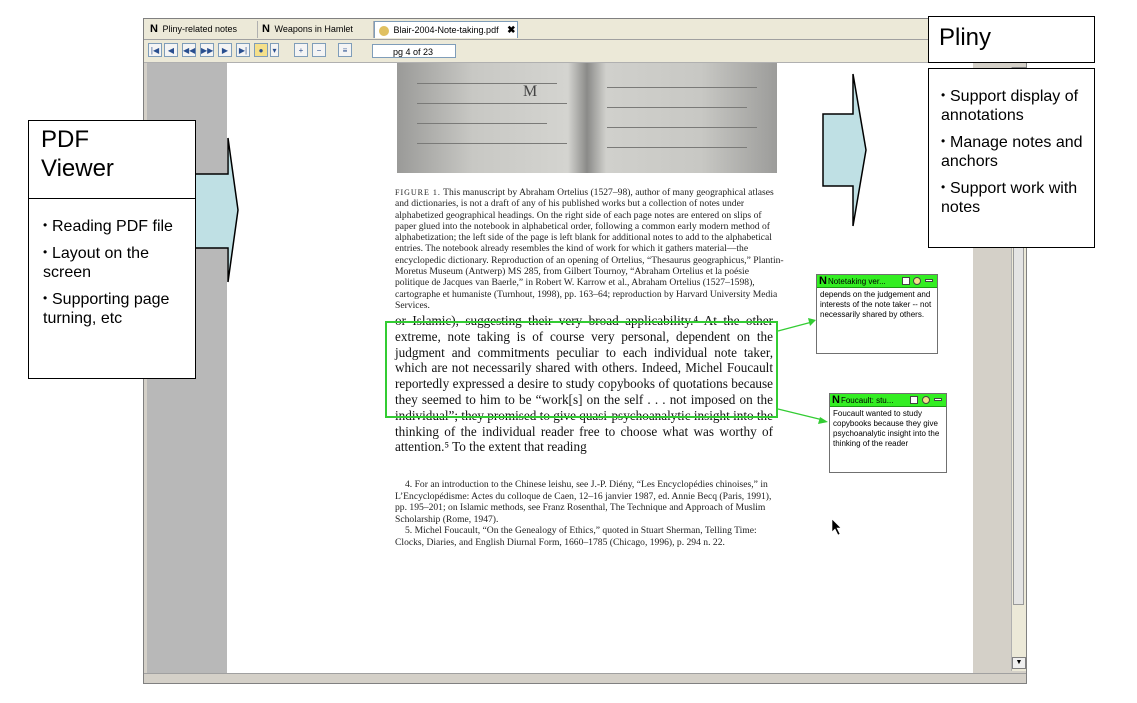 The height and width of the screenshot is (703, 1137). I want to click on callout-item: • Layout on the screen, so click(96, 263).